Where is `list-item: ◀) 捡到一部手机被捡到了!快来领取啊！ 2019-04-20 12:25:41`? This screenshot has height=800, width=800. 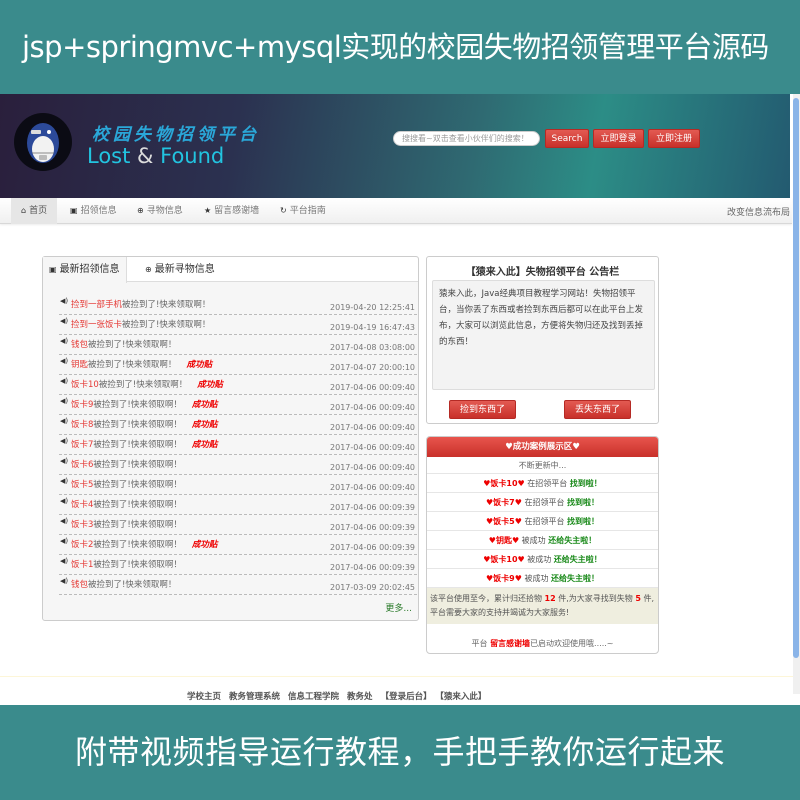 list-item: ◀) 捡到一部手机被捡到了!快来领取啊！ 2019-04-20 12:25:41 is located at coordinates (238, 305).